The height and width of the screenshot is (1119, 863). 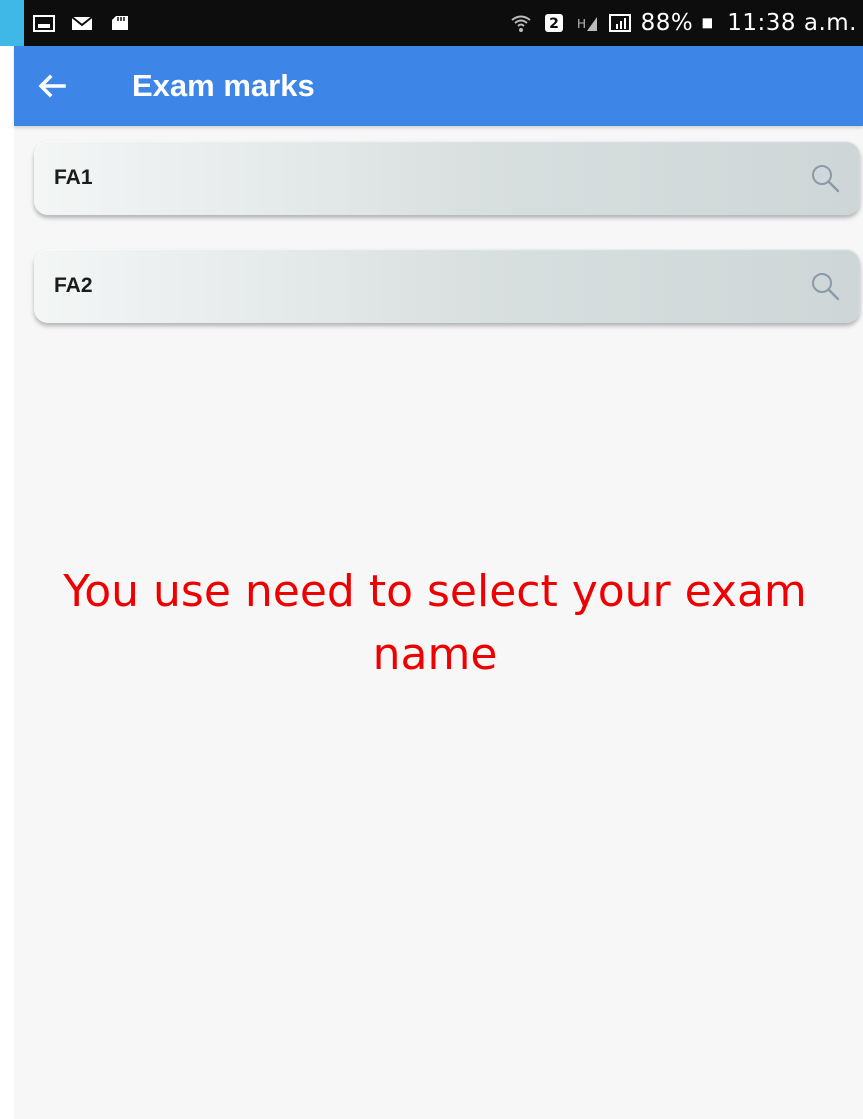 I want to click on wifi-icon, so click(x=521, y=23).